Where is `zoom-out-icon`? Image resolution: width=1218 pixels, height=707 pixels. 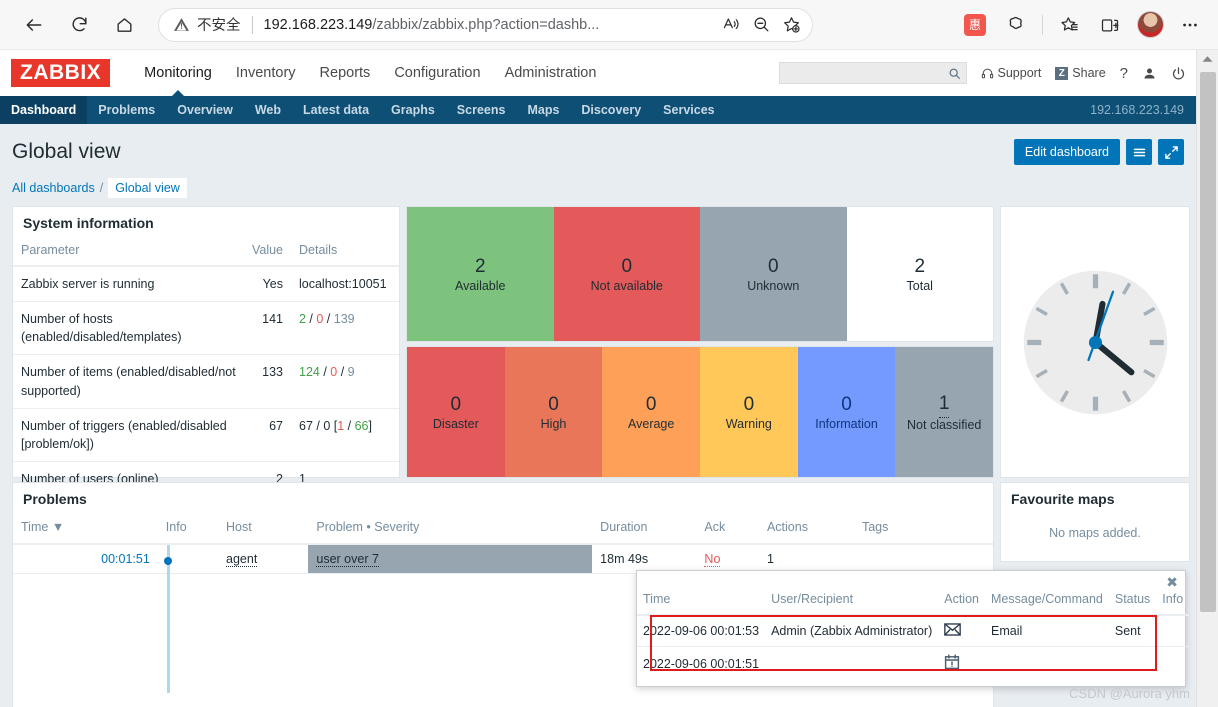
zoom-out-icon is located at coordinates (761, 24).